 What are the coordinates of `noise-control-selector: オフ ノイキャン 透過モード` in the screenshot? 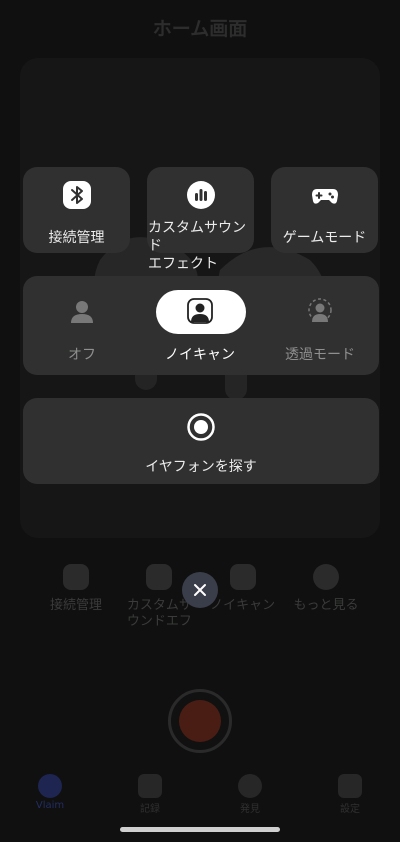 It's located at (201, 325).